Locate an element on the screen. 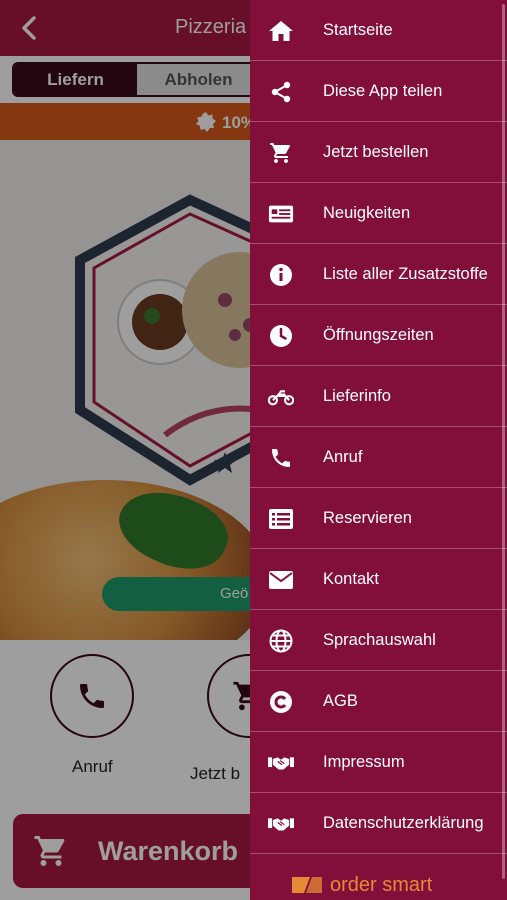 This screenshot has height=900, width=507. menu-item-reserve: Reservieren is located at coordinates (378, 518).